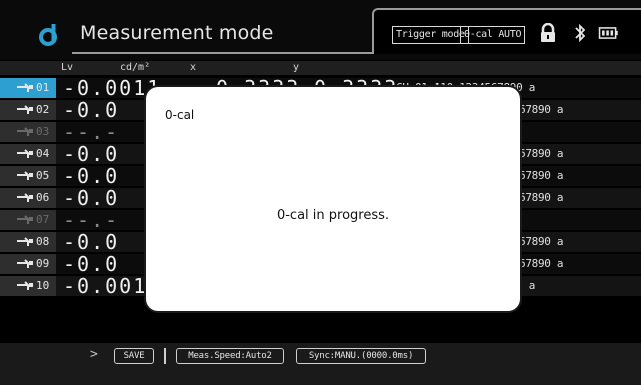 This screenshot has height=385, width=641. I want to click on channel-number: 05, so click(43, 175).